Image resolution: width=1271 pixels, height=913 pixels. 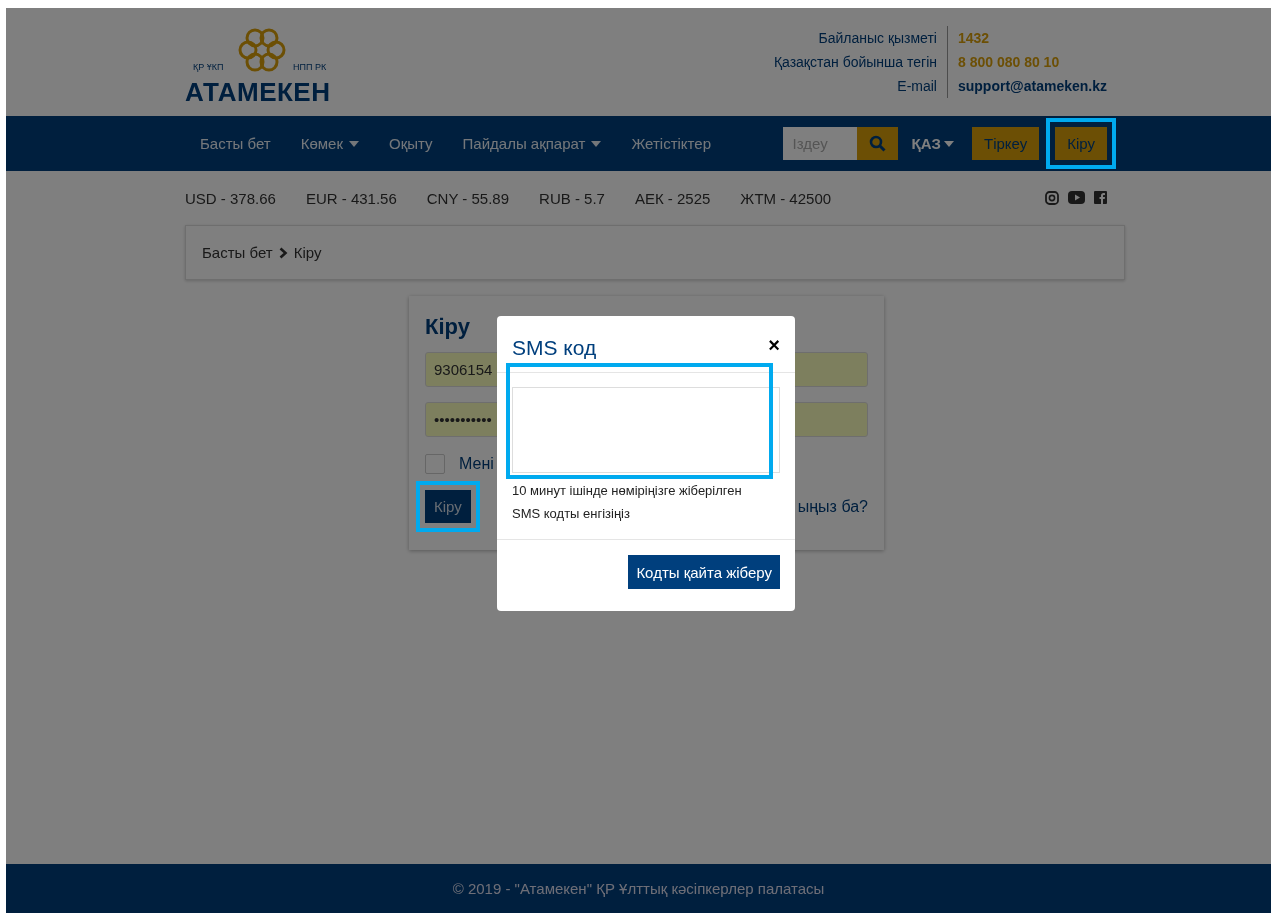 I want to click on chevron-icon, so click(x=283, y=252).